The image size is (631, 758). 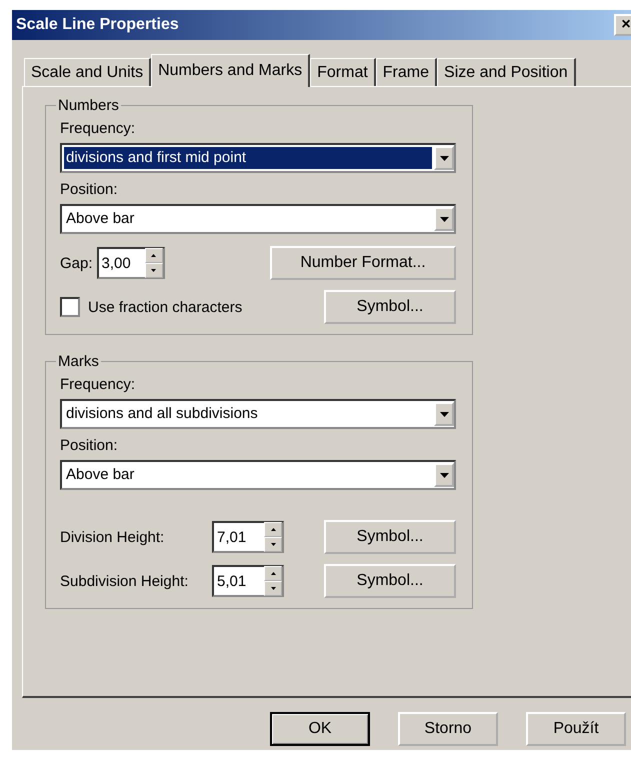 I want to click on tab: Scale and Units, so click(x=88, y=72).